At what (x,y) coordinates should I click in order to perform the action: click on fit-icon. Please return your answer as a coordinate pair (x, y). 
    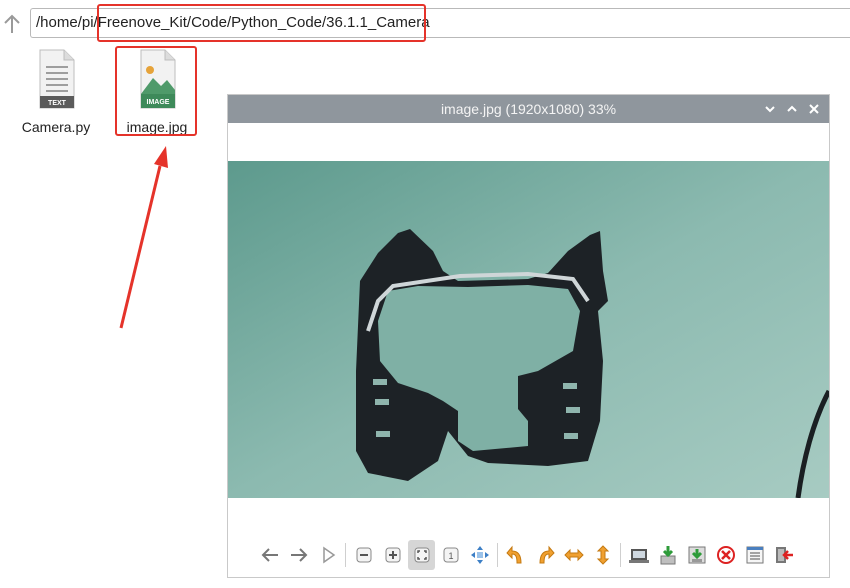
    Looking at the image, I should click on (421, 555).